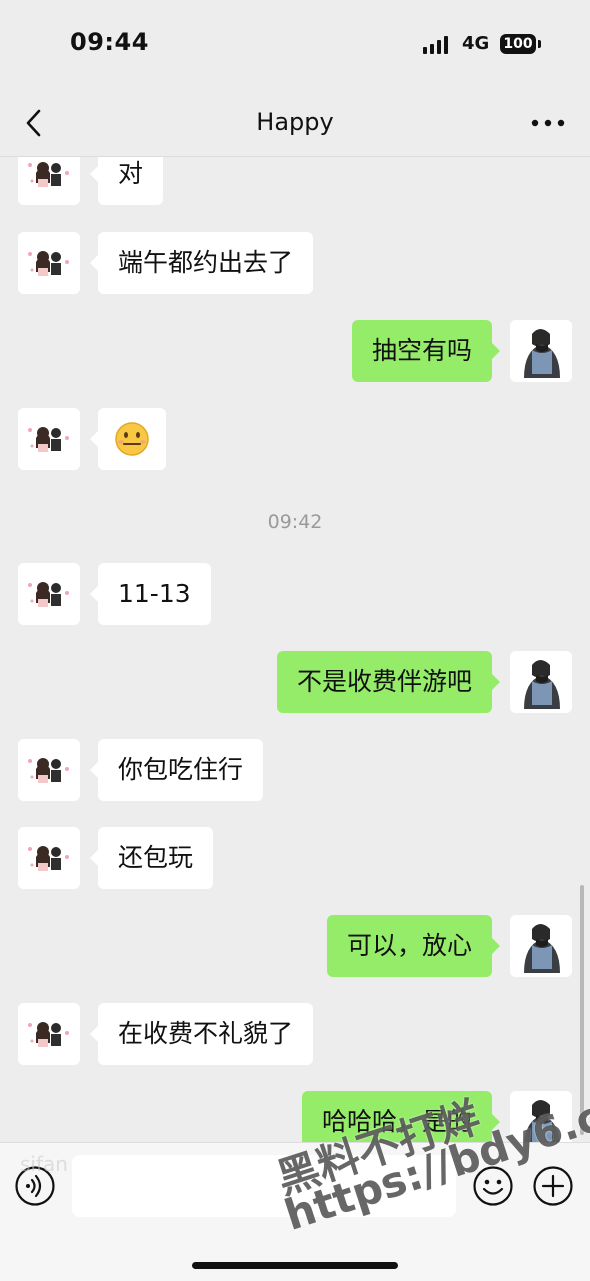 This screenshot has height=1281, width=590. Describe the element at coordinates (151, 858) in the screenshot. I see `received-bubble: 还包玩` at that location.